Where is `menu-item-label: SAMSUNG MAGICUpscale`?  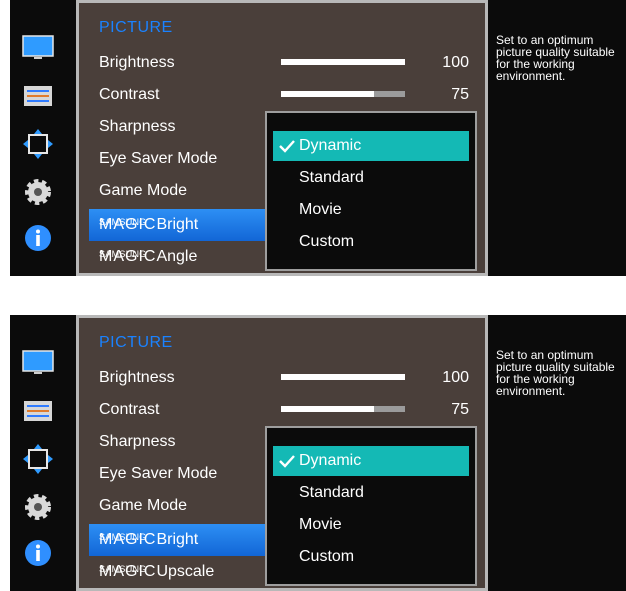
menu-item-label: SAMSUNG MAGICUpscale is located at coordinates (157, 571).